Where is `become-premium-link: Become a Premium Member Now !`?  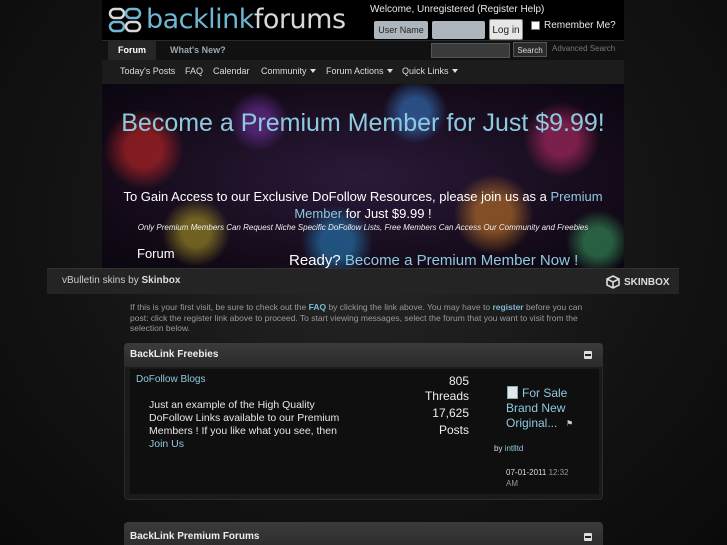
become-premium-link: Become a Premium Member Now ! is located at coordinates (461, 260).